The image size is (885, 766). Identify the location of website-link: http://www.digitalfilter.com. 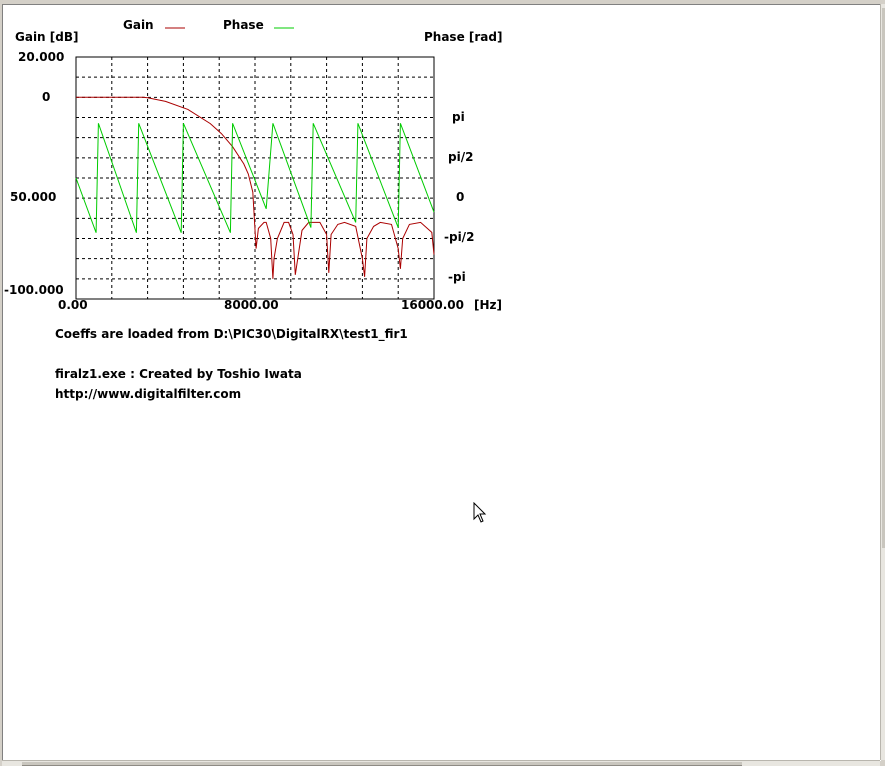
(148, 394).